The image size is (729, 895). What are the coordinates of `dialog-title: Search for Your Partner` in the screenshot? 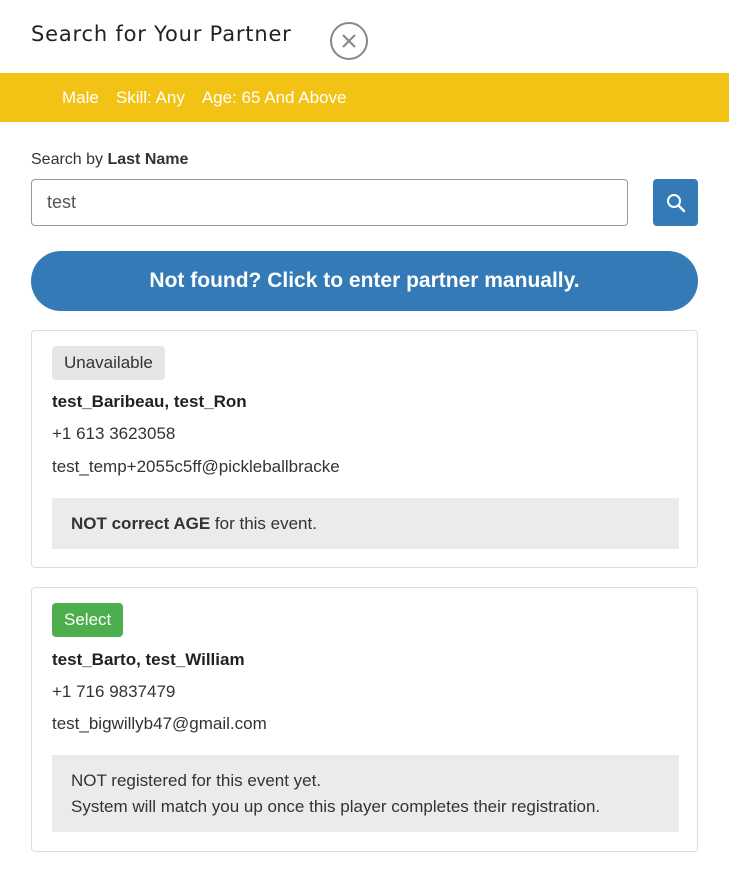 It's located at (161, 34).